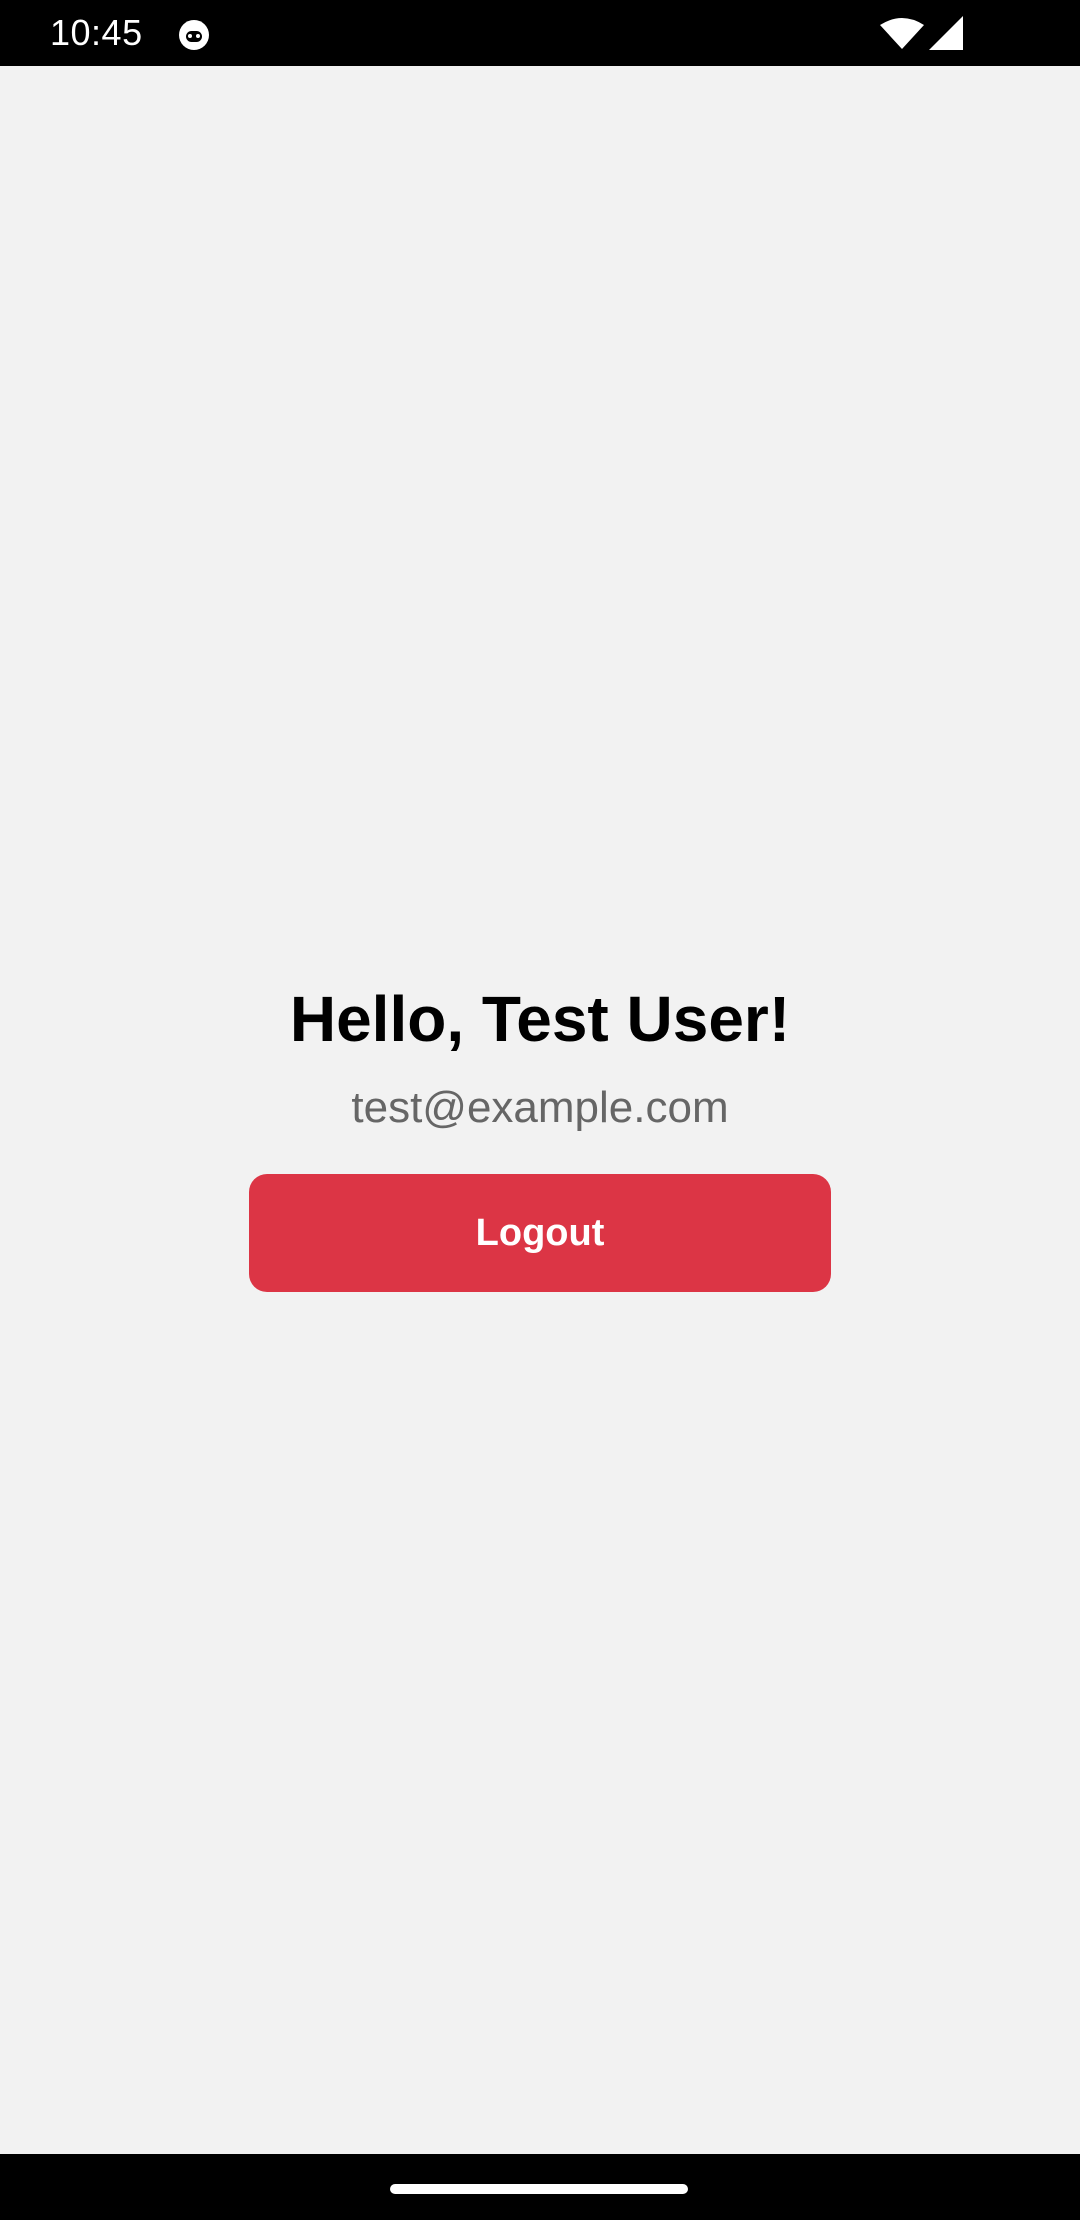 The image size is (1080, 2220). I want to click on logout-button-label: Logout, so click(540, 1232).